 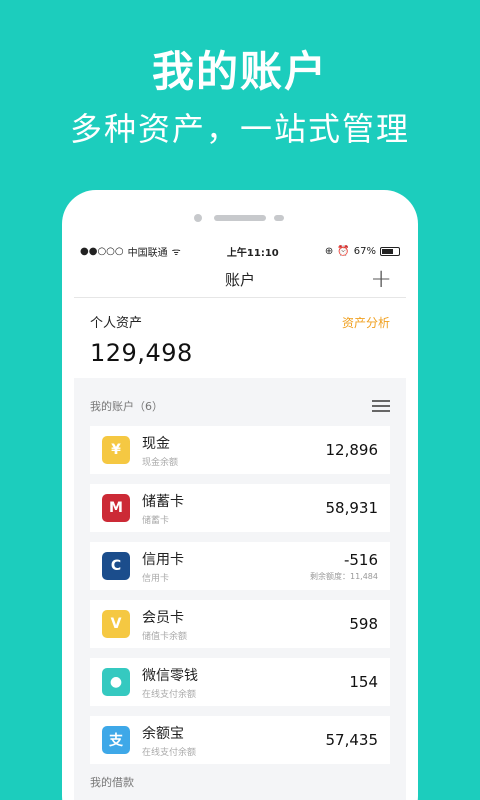 What do you see at coordinates (160, 462) in the screenshot?
I see `account-subtitle: 现金余额` at bounding box center [160, 462].